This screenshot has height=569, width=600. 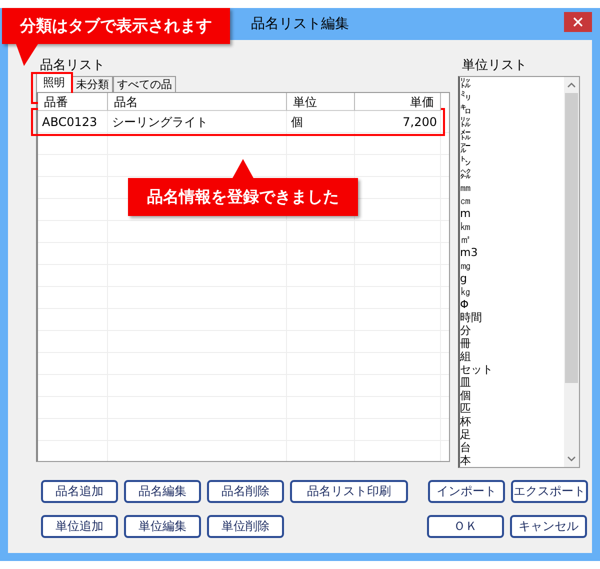 I want to click on unit-item: ㌶, so click(x=512, y=174).